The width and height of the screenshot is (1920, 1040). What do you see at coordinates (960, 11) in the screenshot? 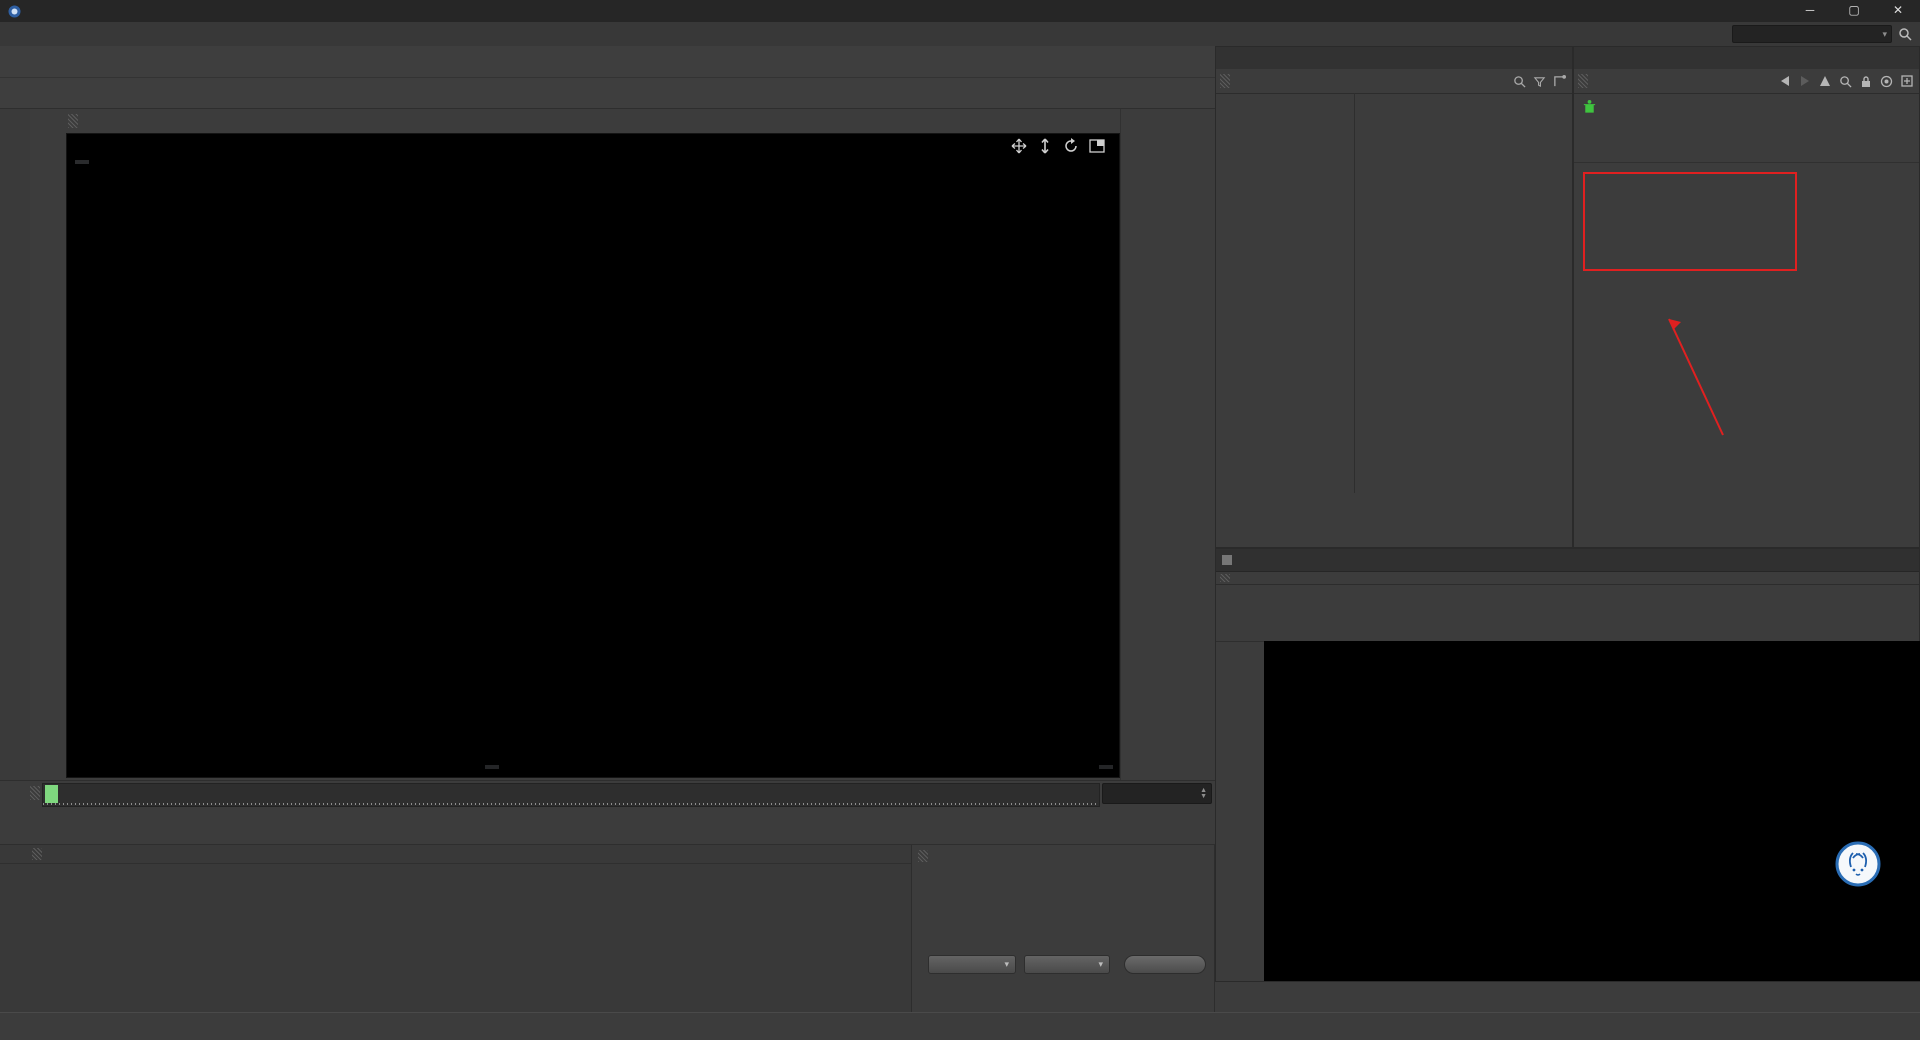
I see `title-bar: ─ ▢ ✕` at bounding box center [960, 11].